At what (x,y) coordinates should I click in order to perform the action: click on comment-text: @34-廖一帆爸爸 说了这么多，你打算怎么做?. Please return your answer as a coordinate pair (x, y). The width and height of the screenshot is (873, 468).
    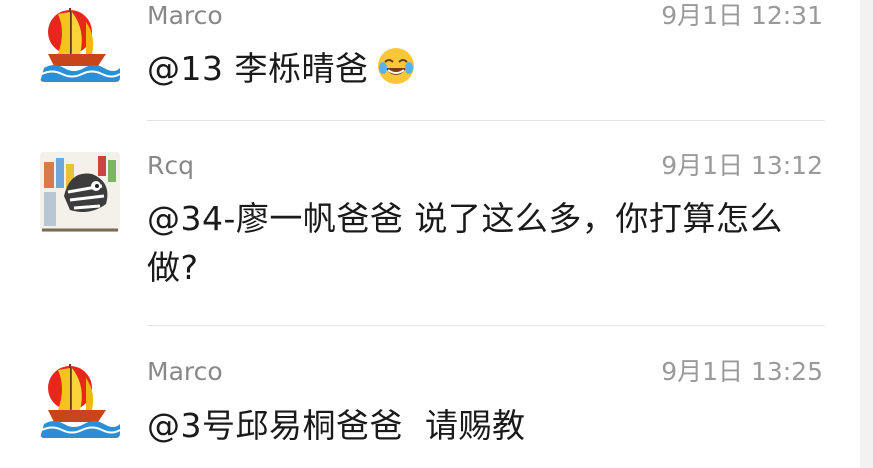
    Looking at the image, I should click on (465, 243).